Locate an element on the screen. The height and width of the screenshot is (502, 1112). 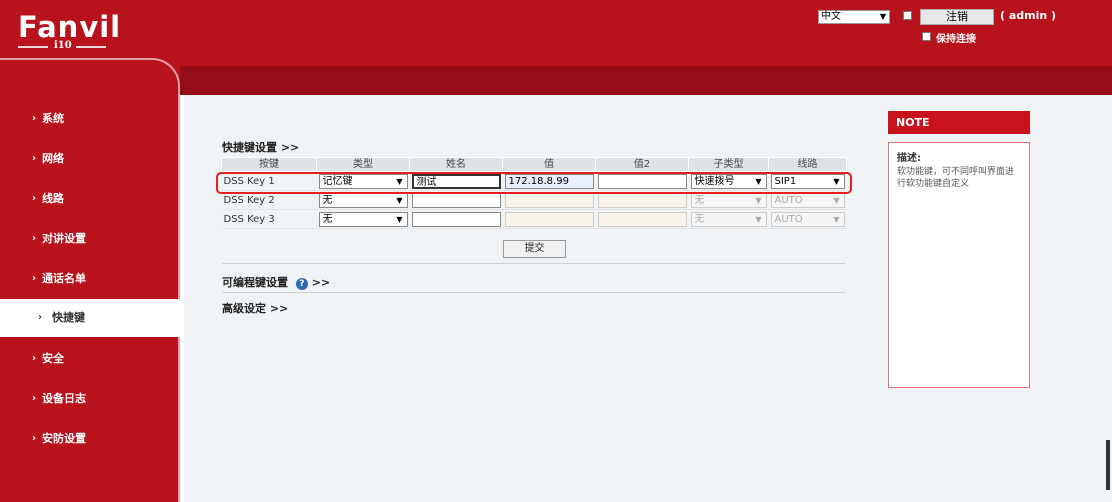
sidebar-item-label: 线路 is located at coordinates (53, 198).